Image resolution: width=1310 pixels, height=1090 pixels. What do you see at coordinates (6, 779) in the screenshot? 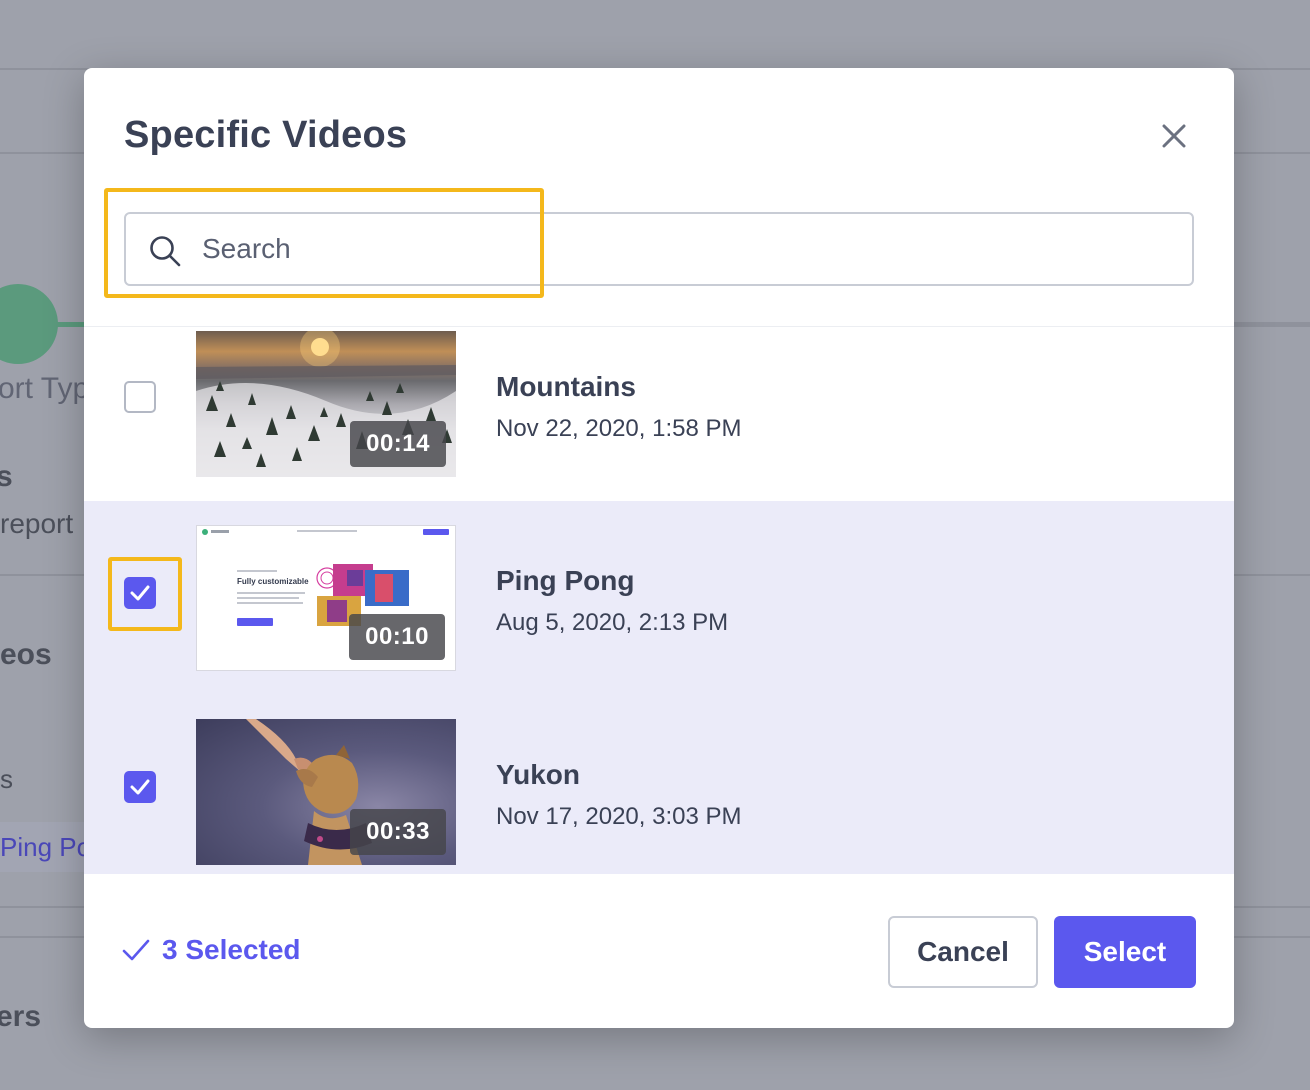
I see `bg-label: s` at bounding box center [6, 779].